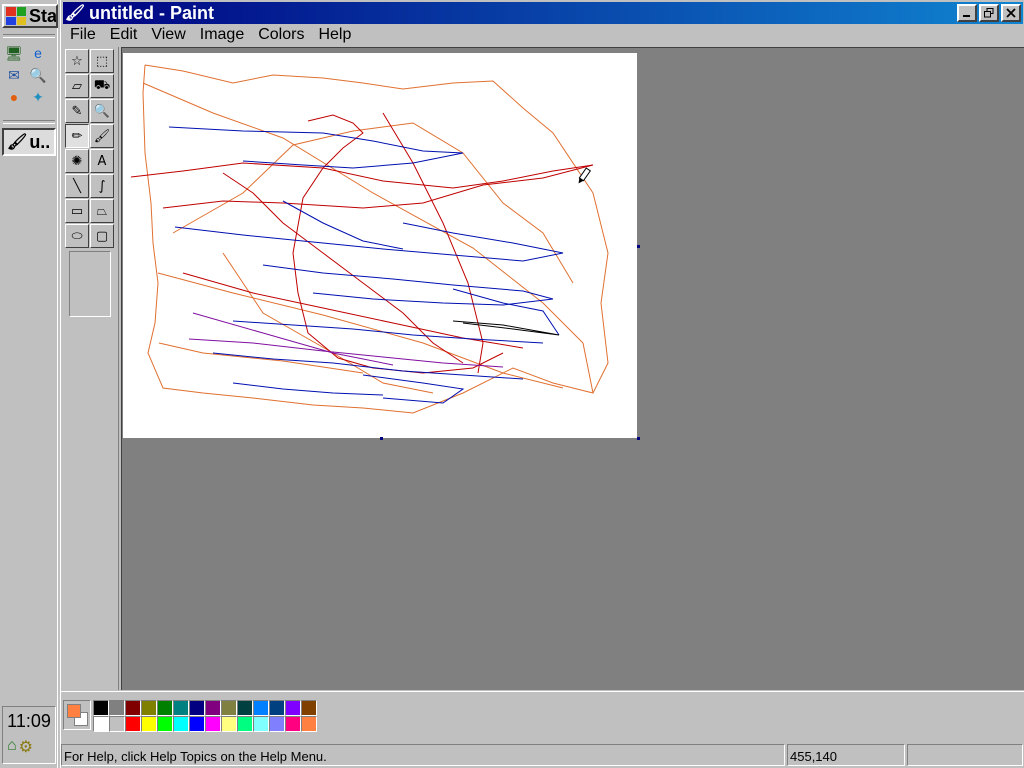 This screenshot has width=1024, height=768. Describe the element at coordinates (29, 36) in the screenshot. I see `taskbar-separator` at that location.